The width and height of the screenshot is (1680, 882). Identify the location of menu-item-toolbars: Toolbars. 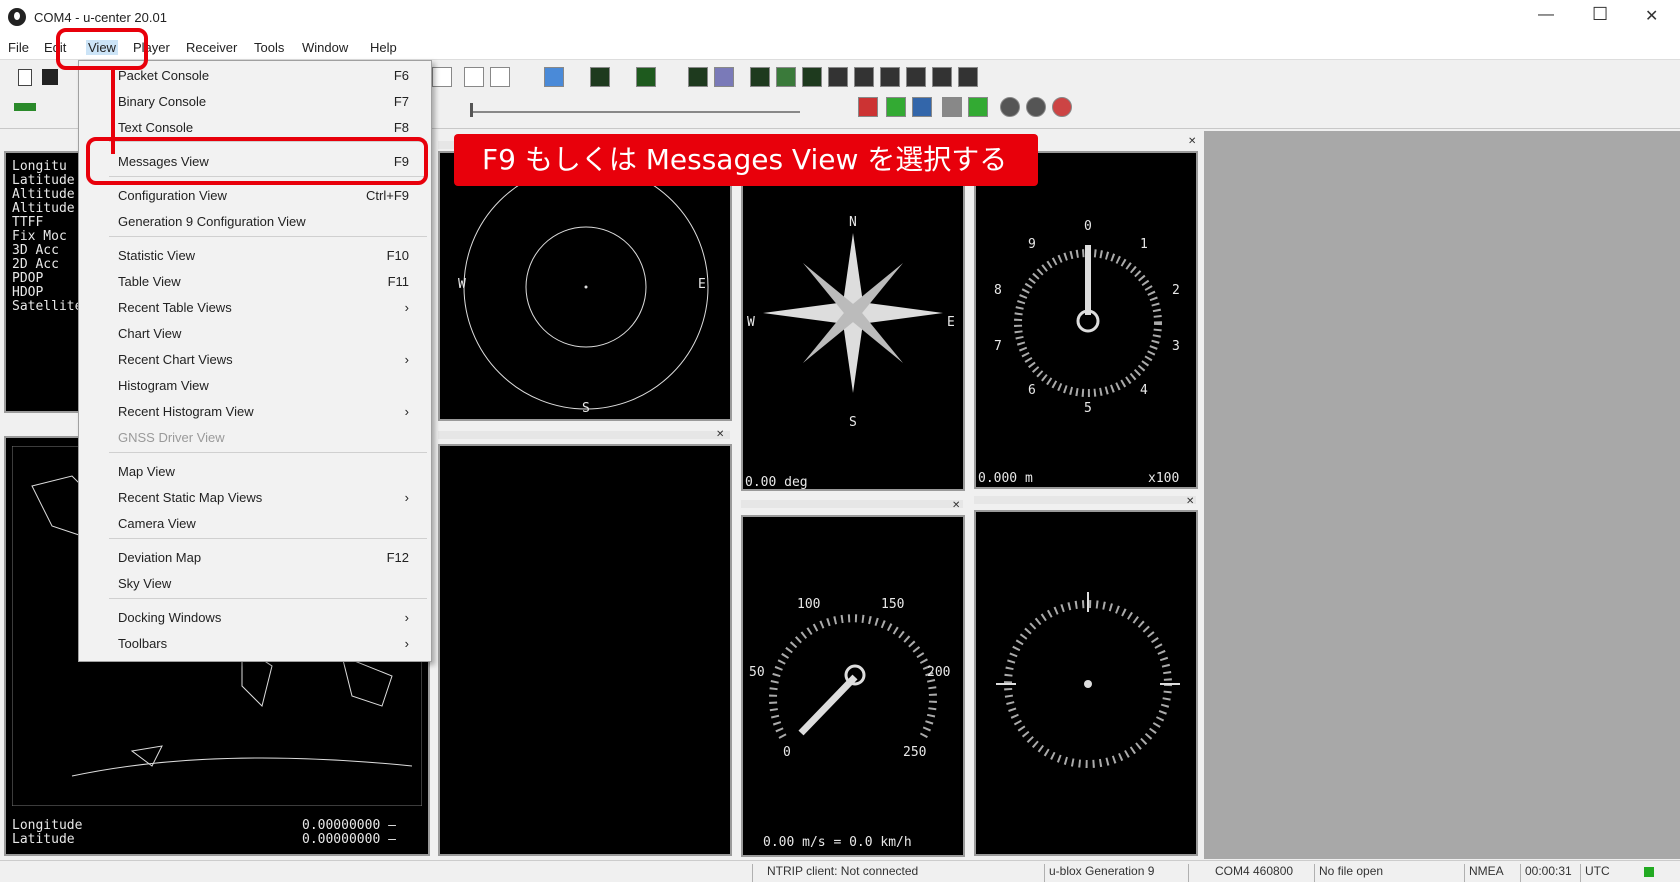
(142, 643).